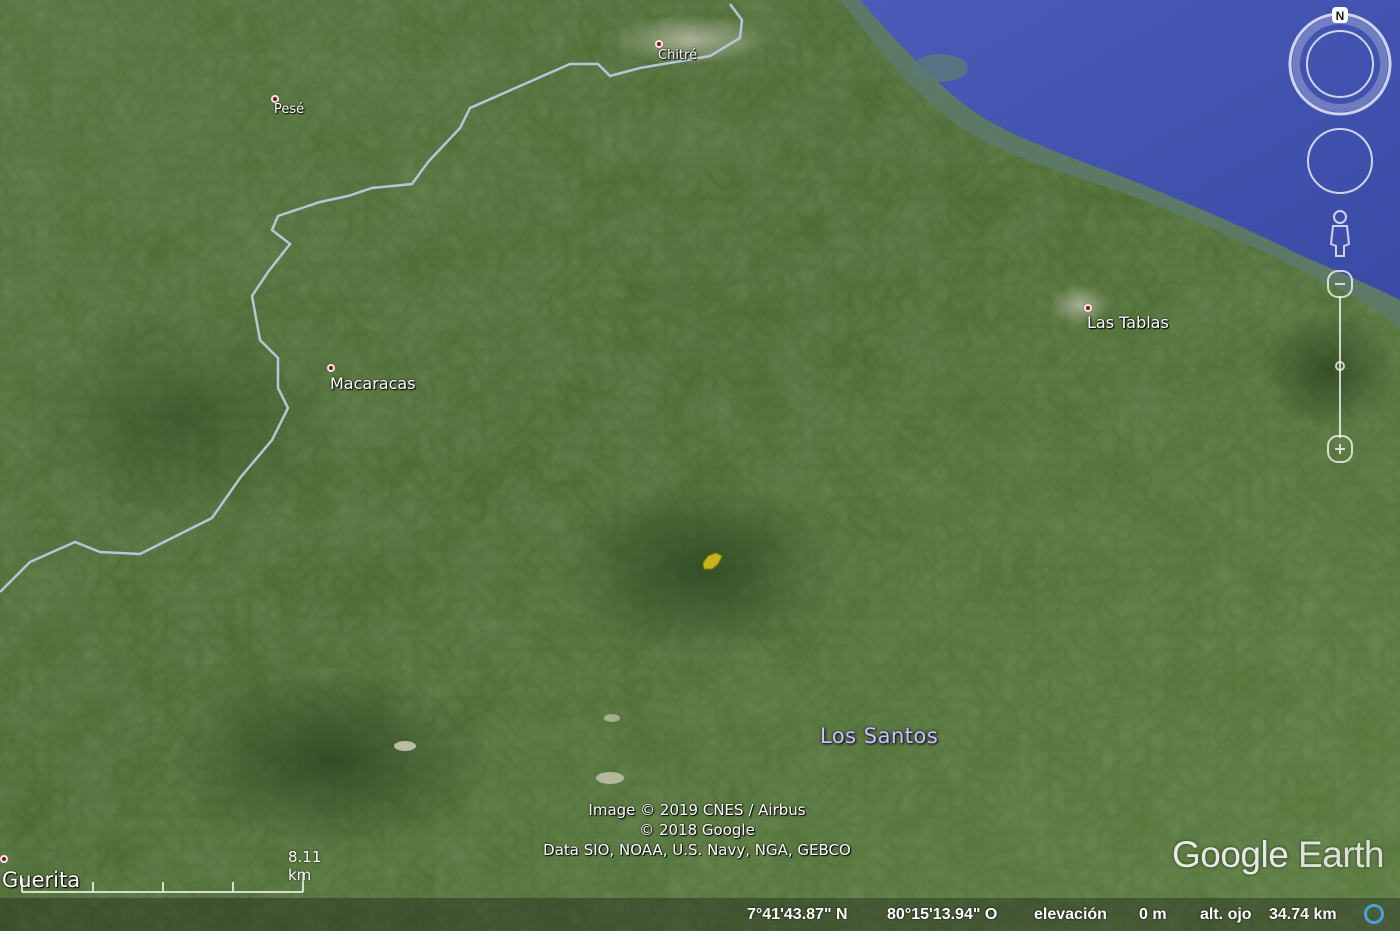  I want to click on longitude-readout: 80°15'13.94" O, so click(942, 914).